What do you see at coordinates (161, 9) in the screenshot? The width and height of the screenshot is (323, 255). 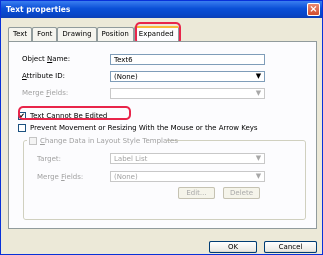 I see `title-bar: Text properties` at bounding box center [161, 9].